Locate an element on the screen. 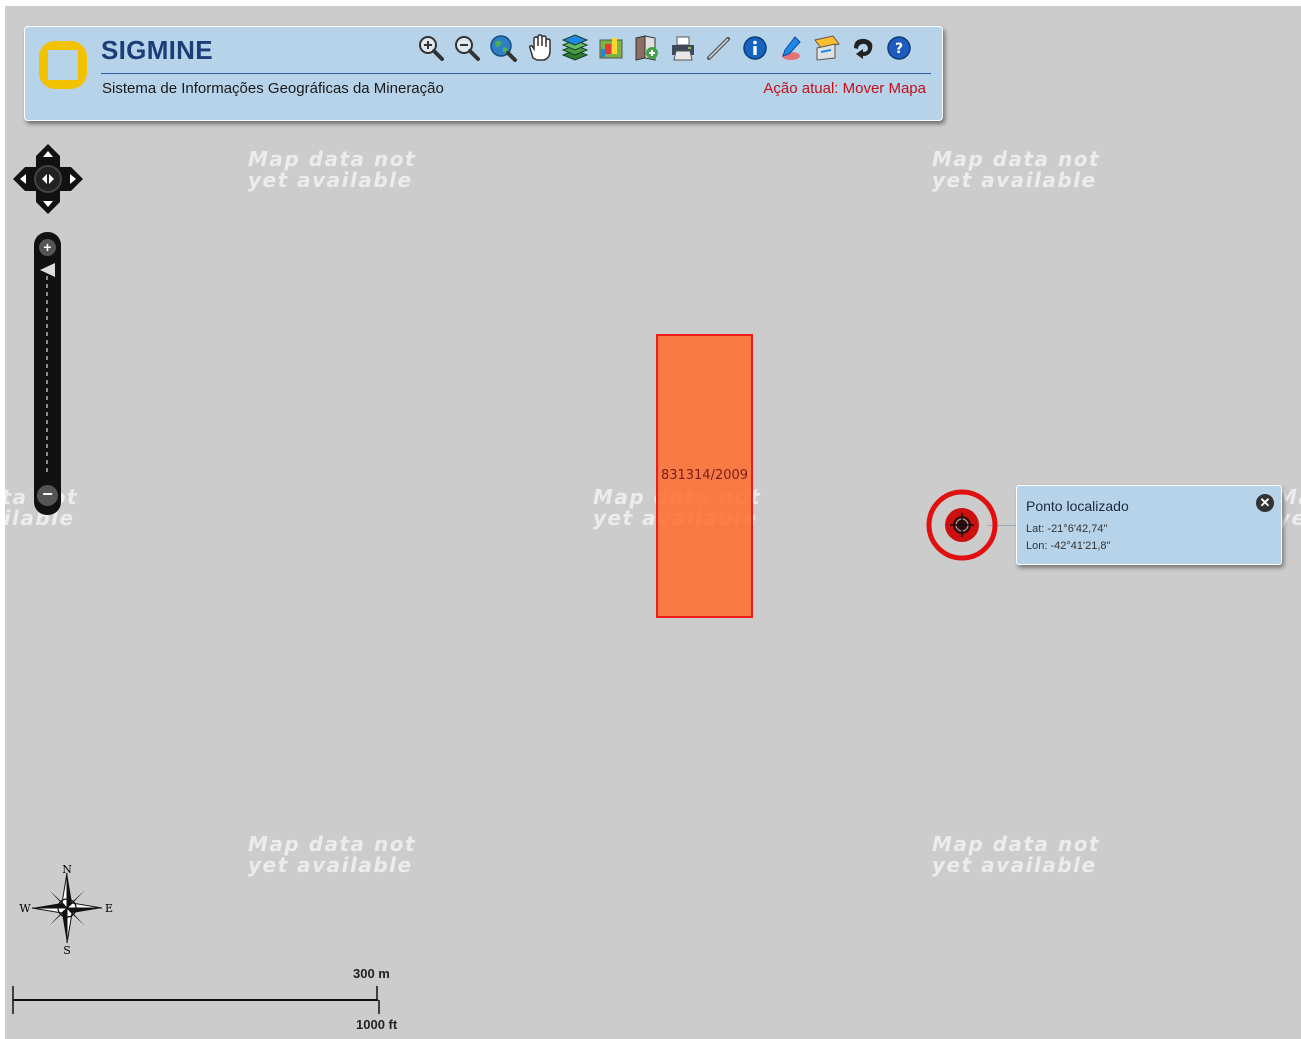  add-layer-book-icon is located at coordinates (647, 48).